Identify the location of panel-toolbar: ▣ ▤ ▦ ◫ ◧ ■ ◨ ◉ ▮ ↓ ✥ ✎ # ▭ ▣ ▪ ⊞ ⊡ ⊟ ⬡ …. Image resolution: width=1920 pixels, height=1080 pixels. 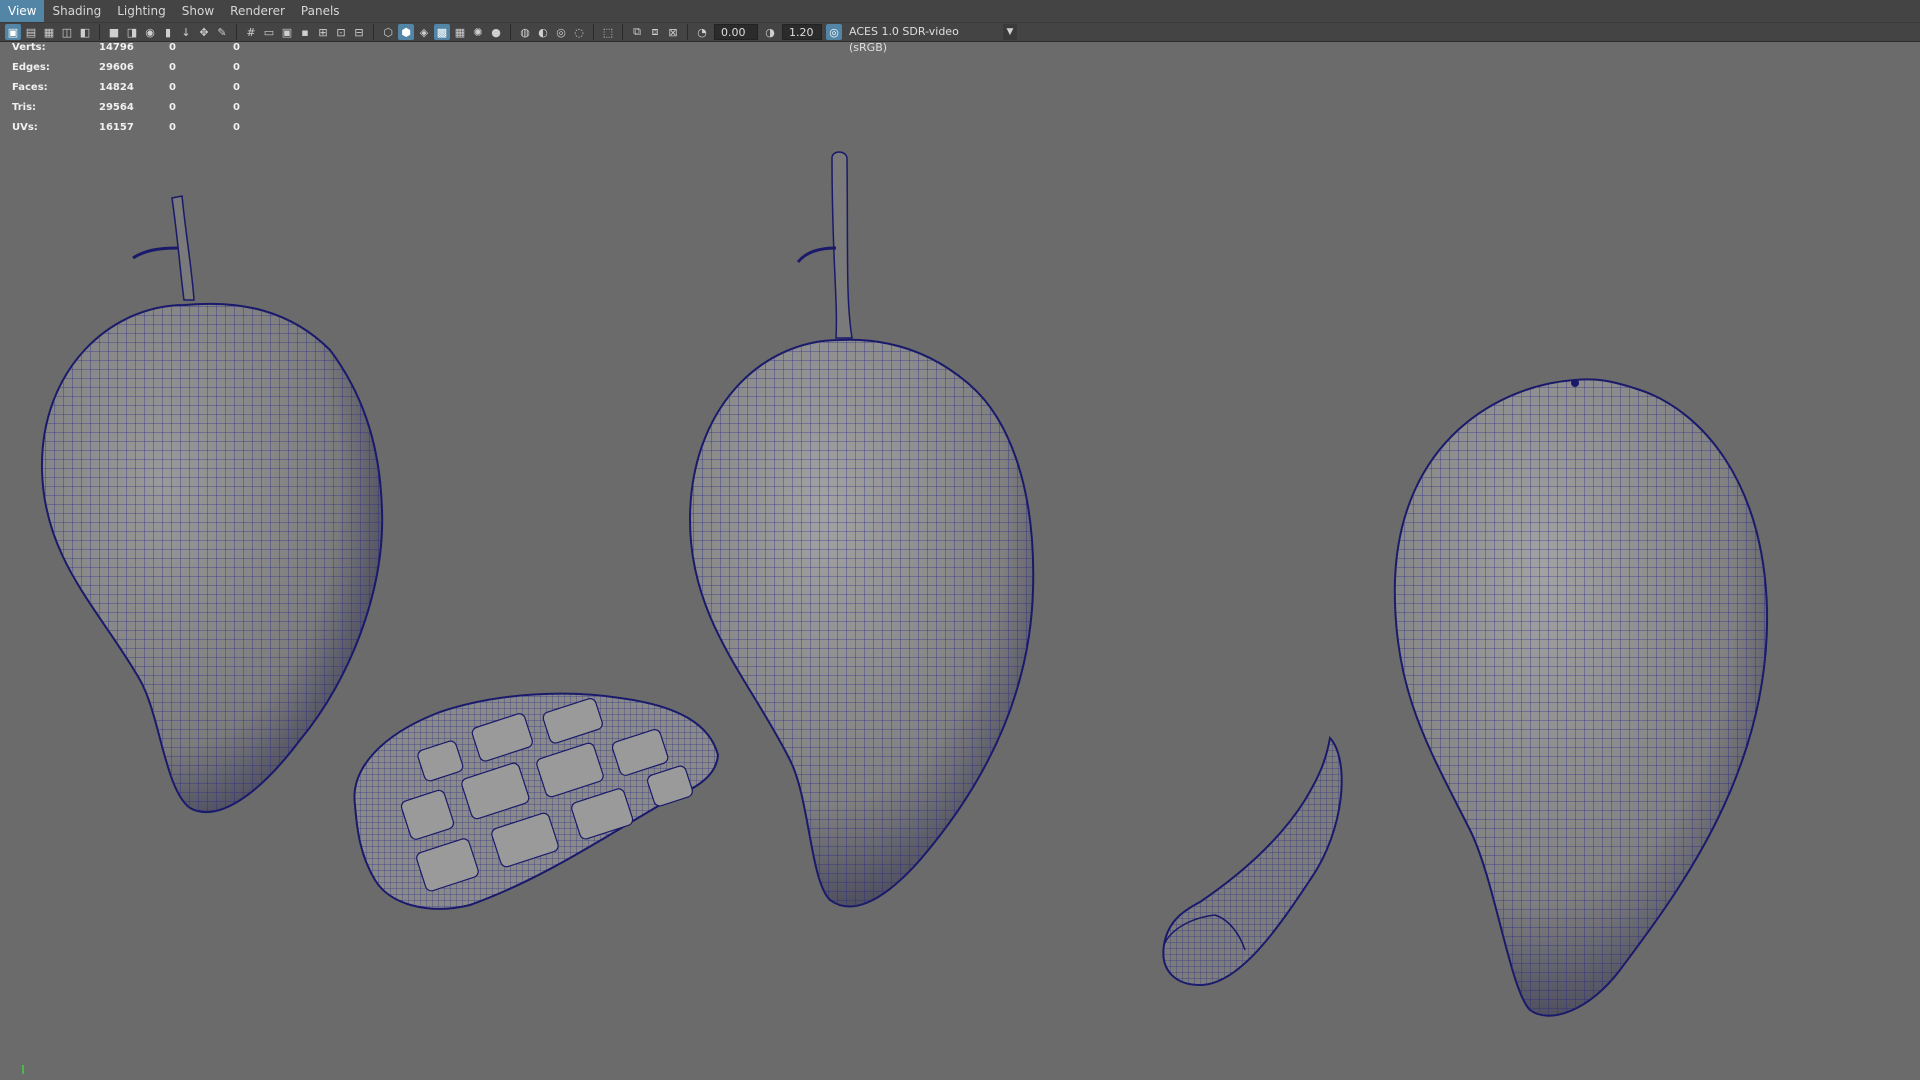
(960, 38).